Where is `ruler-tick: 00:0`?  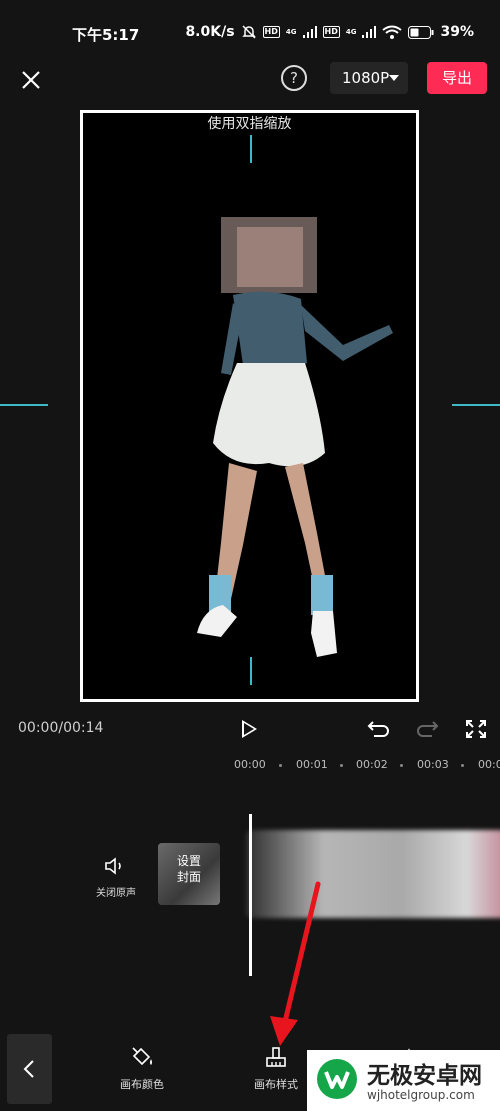 ruler-tick: 00:0 is located at coordinates (489, 764).